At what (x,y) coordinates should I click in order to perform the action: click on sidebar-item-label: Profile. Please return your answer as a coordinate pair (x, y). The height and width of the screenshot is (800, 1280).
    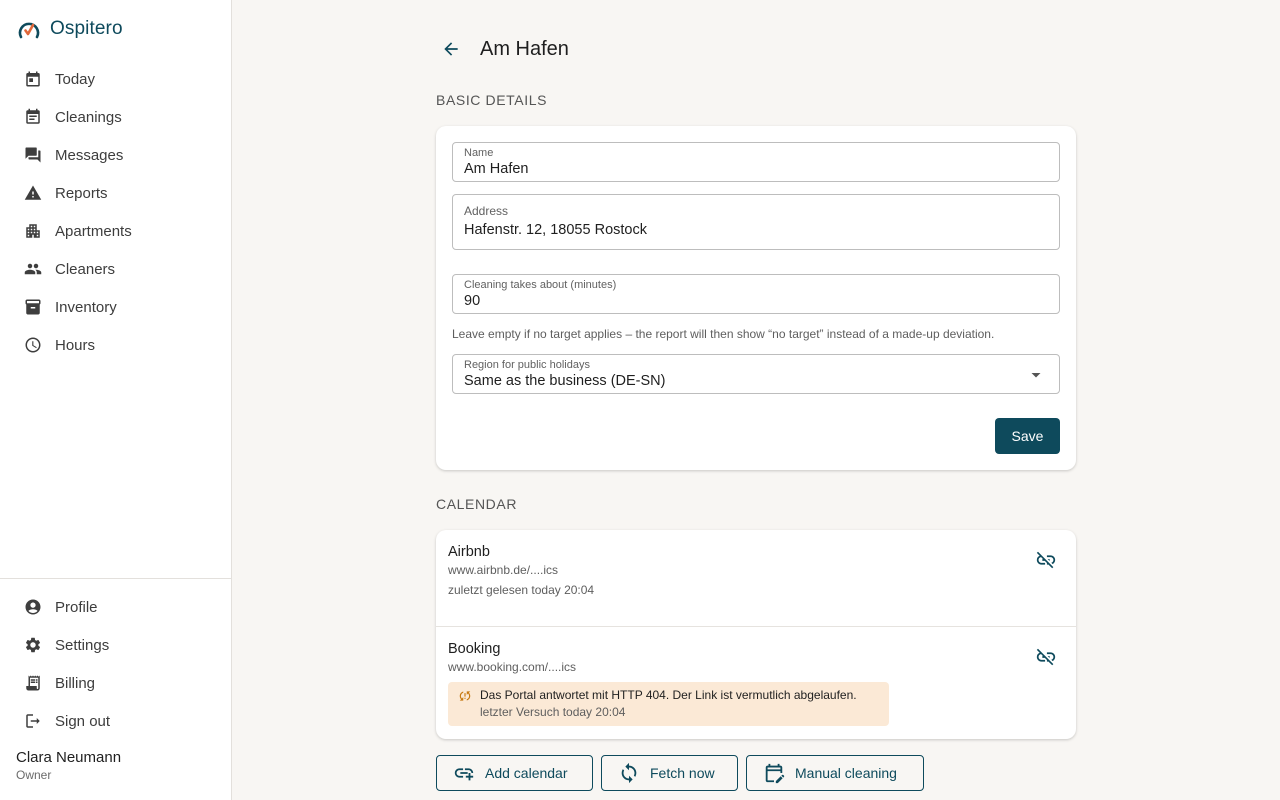
    Looking at the image, I should click on (76, 607).